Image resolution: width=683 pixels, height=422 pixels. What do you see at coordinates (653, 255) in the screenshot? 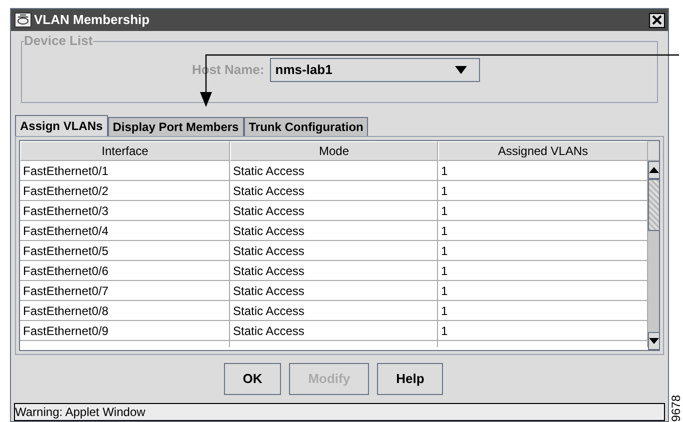
I see `scrollbar` at bounding box center [653, 255].